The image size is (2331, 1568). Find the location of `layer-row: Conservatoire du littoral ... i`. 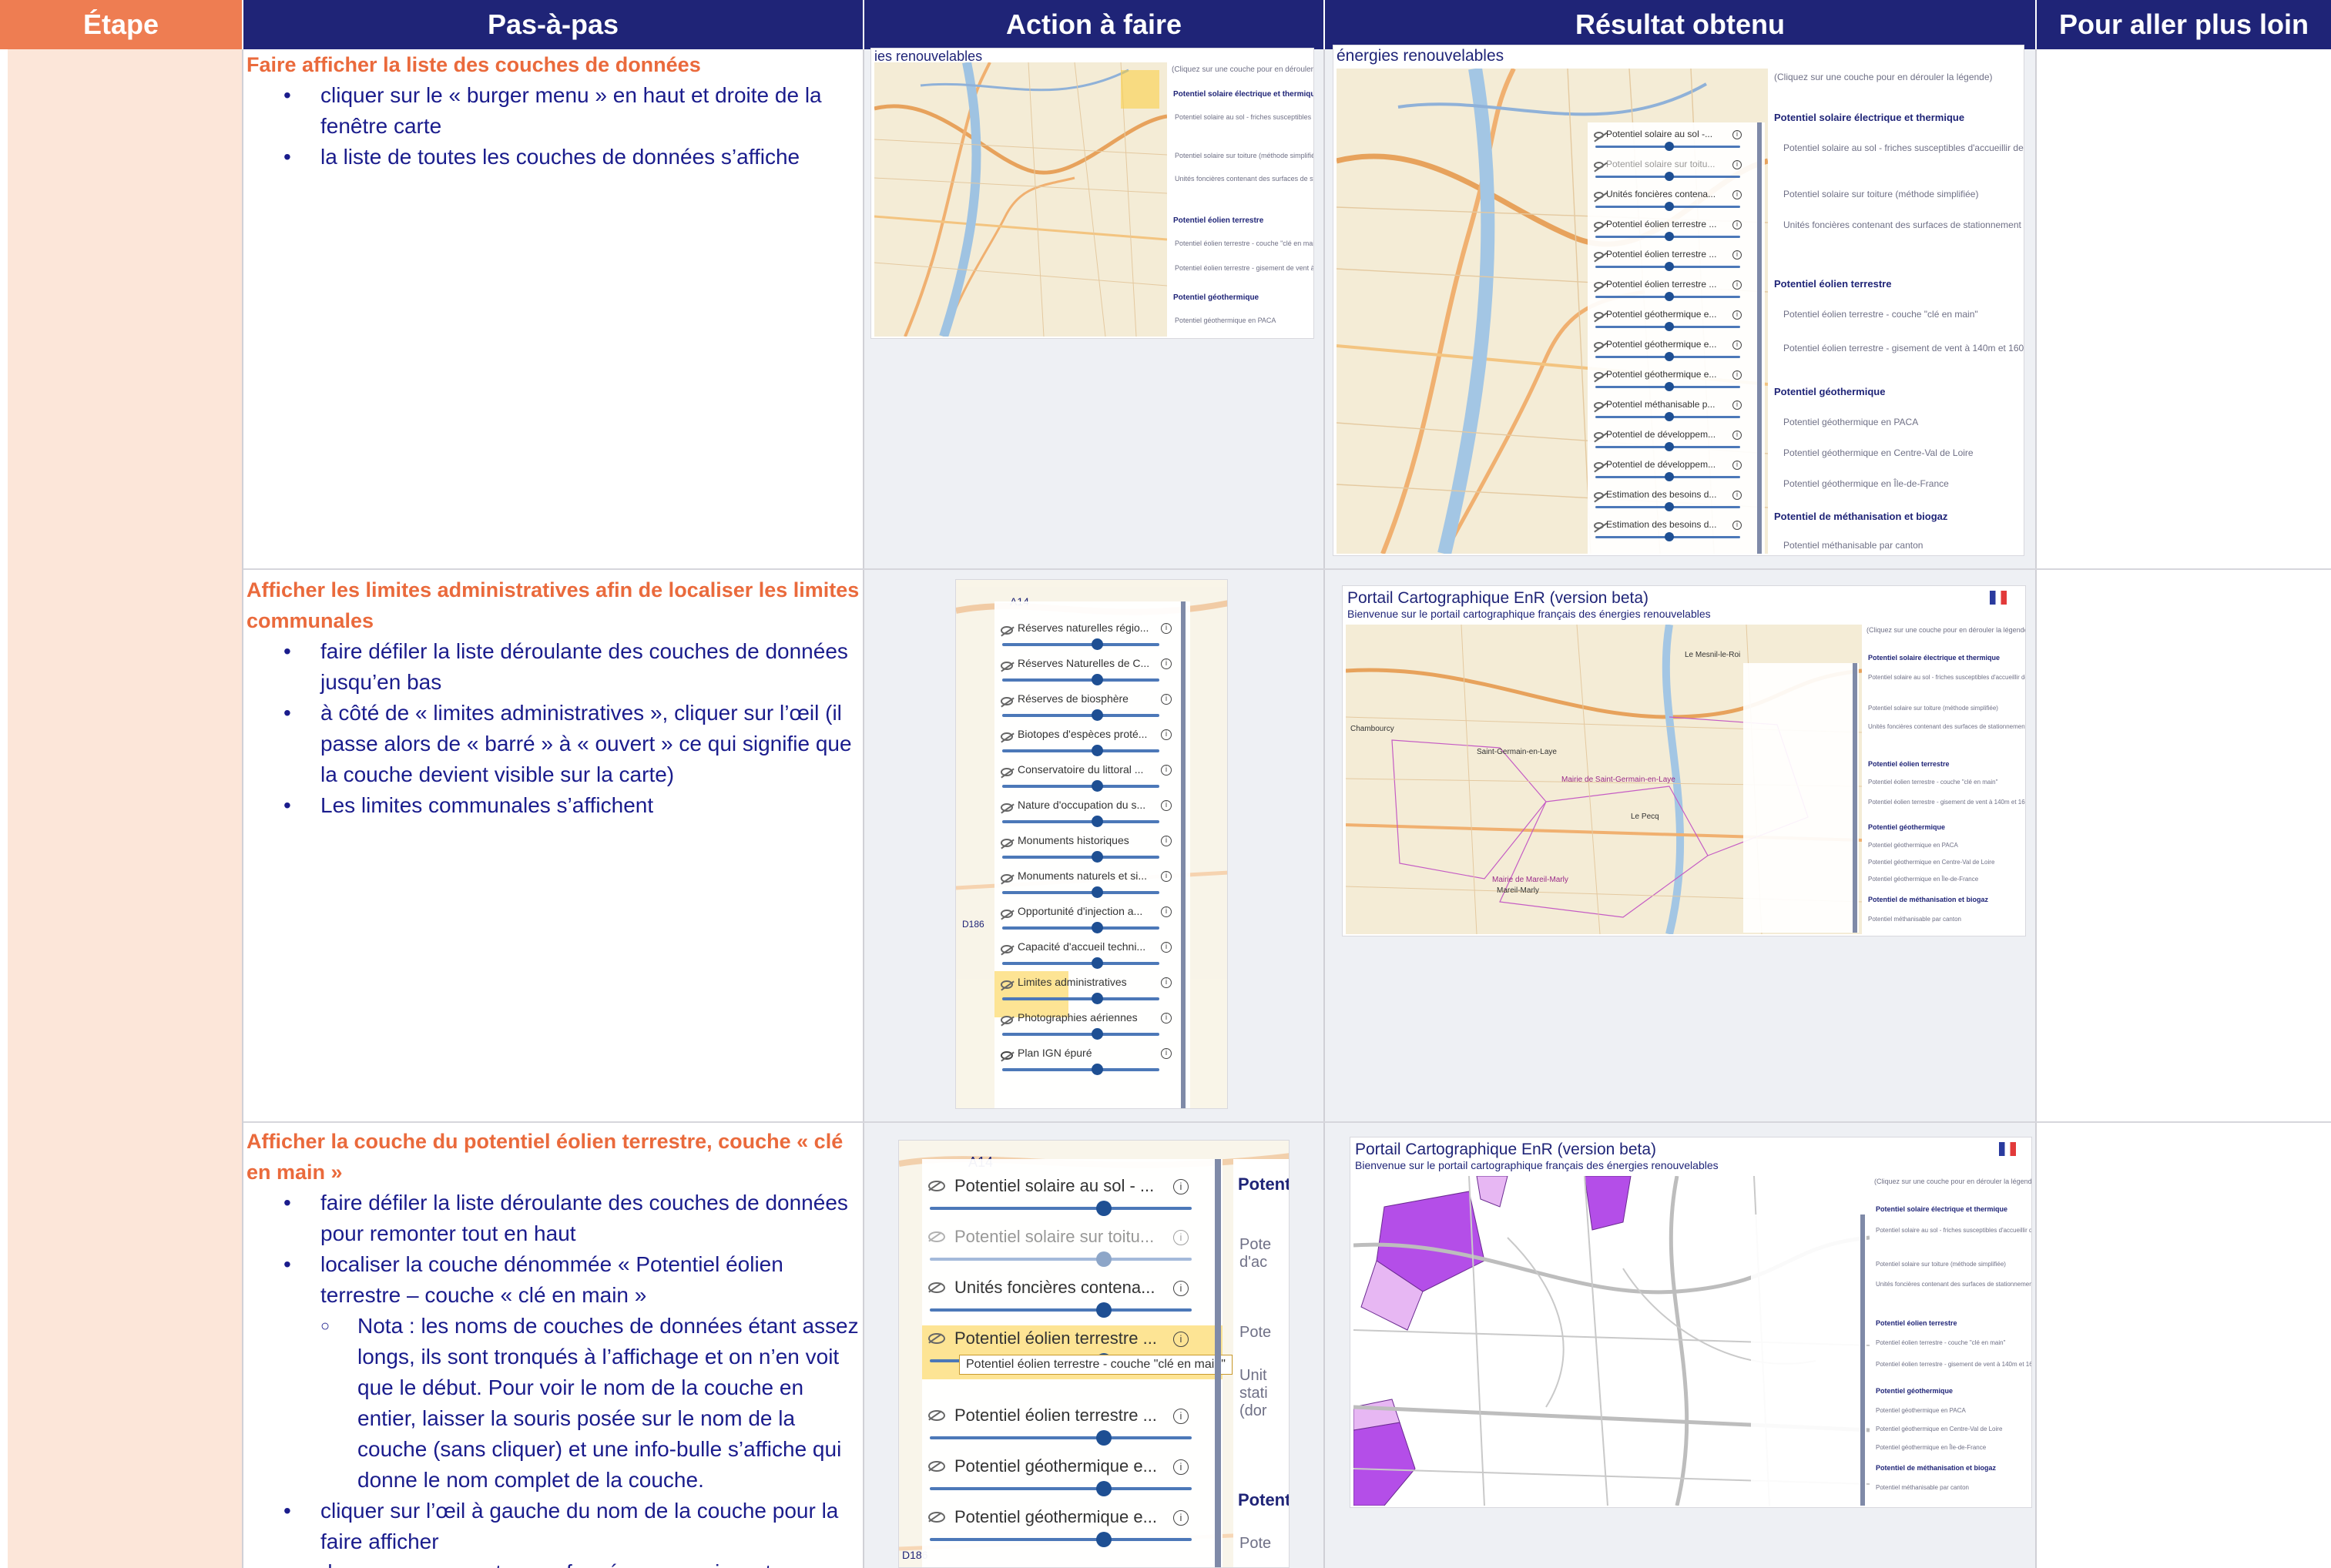

layer-row: Conservatoire du littoral ... i is located at coordinates (1092, 781).